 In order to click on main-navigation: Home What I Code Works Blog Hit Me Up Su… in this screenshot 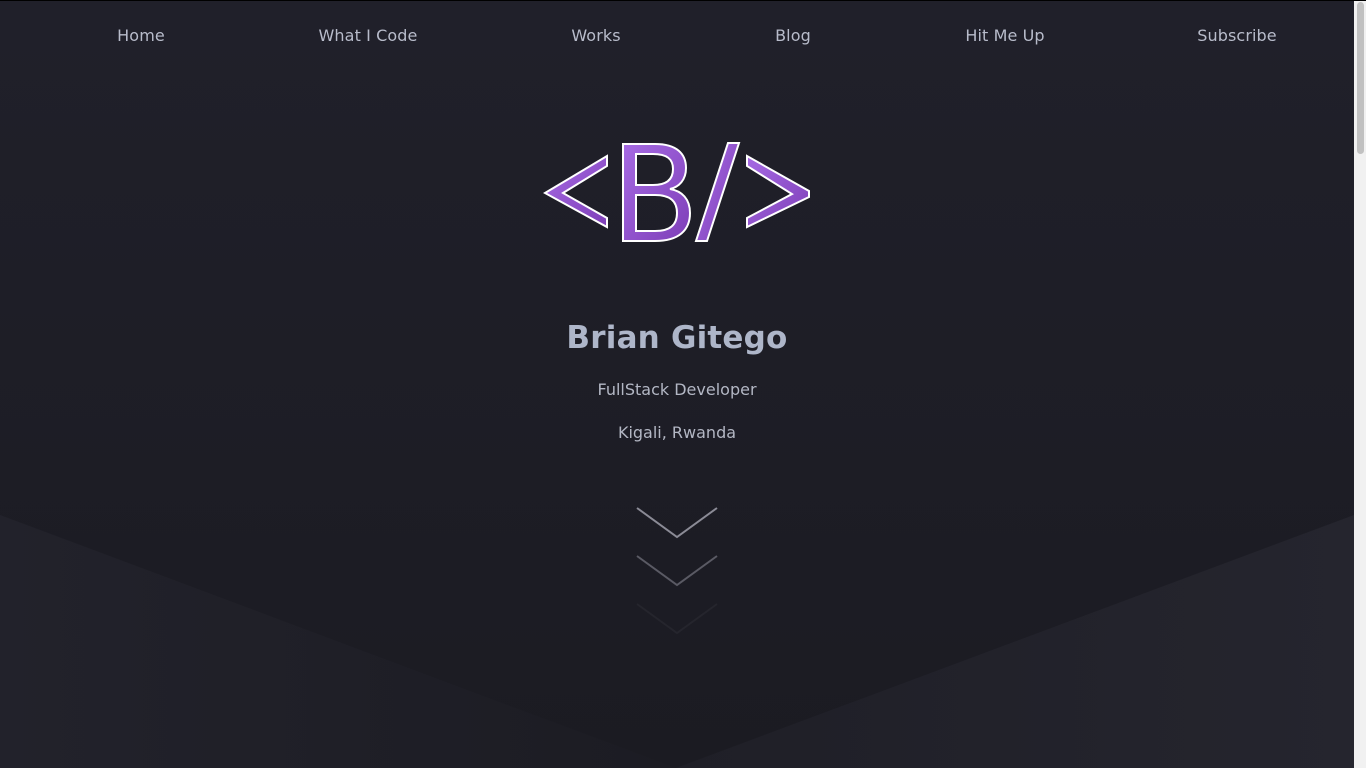, I will do `click(677, 36)`.